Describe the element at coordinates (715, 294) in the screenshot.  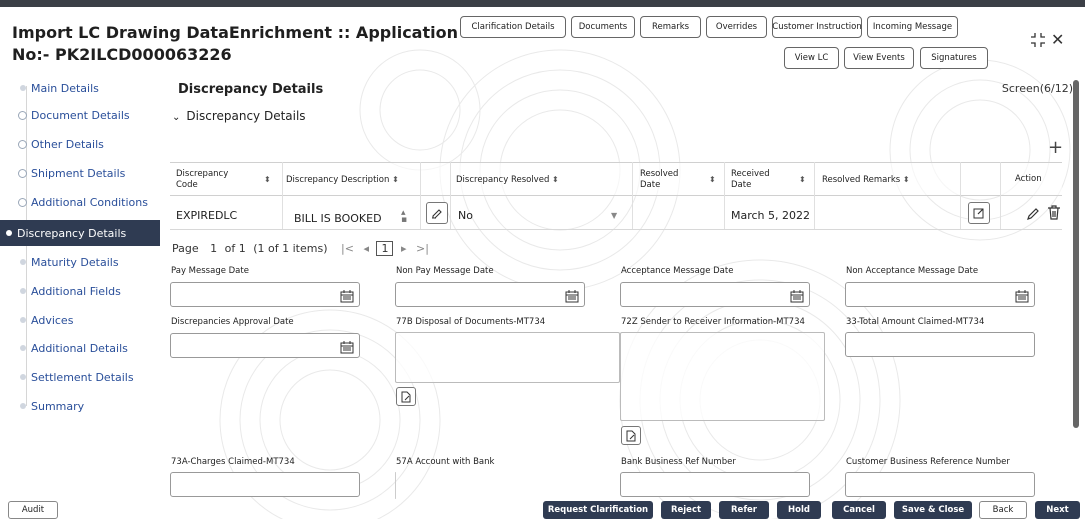
I see `acceptance-message-date-input` at that location.